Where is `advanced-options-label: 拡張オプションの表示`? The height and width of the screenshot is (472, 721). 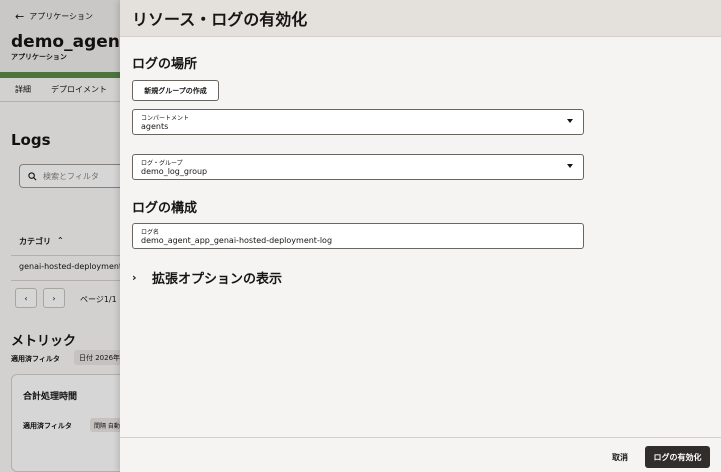
advanced-options-label: 拡張オプションの表示 is located at coordinates (217, 279).